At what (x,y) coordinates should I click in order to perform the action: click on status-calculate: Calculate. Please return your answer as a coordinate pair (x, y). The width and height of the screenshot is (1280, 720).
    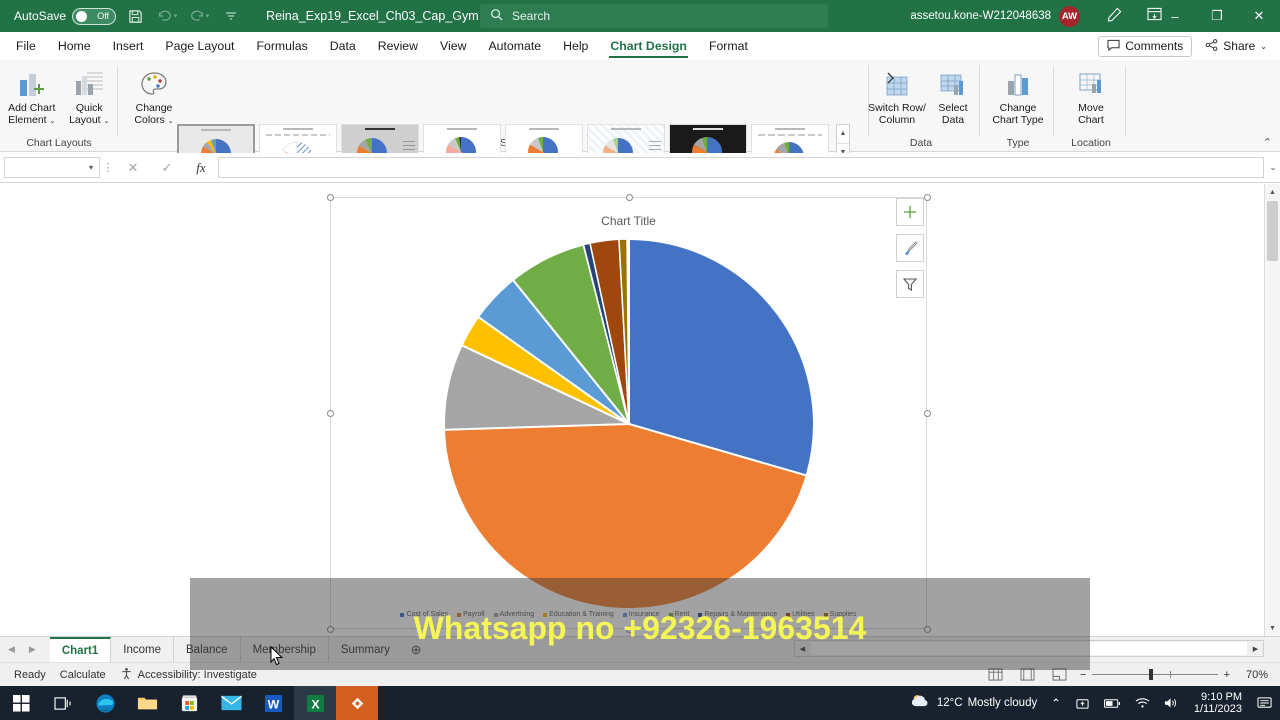
    Looking at the image, I should click on (83, 675).